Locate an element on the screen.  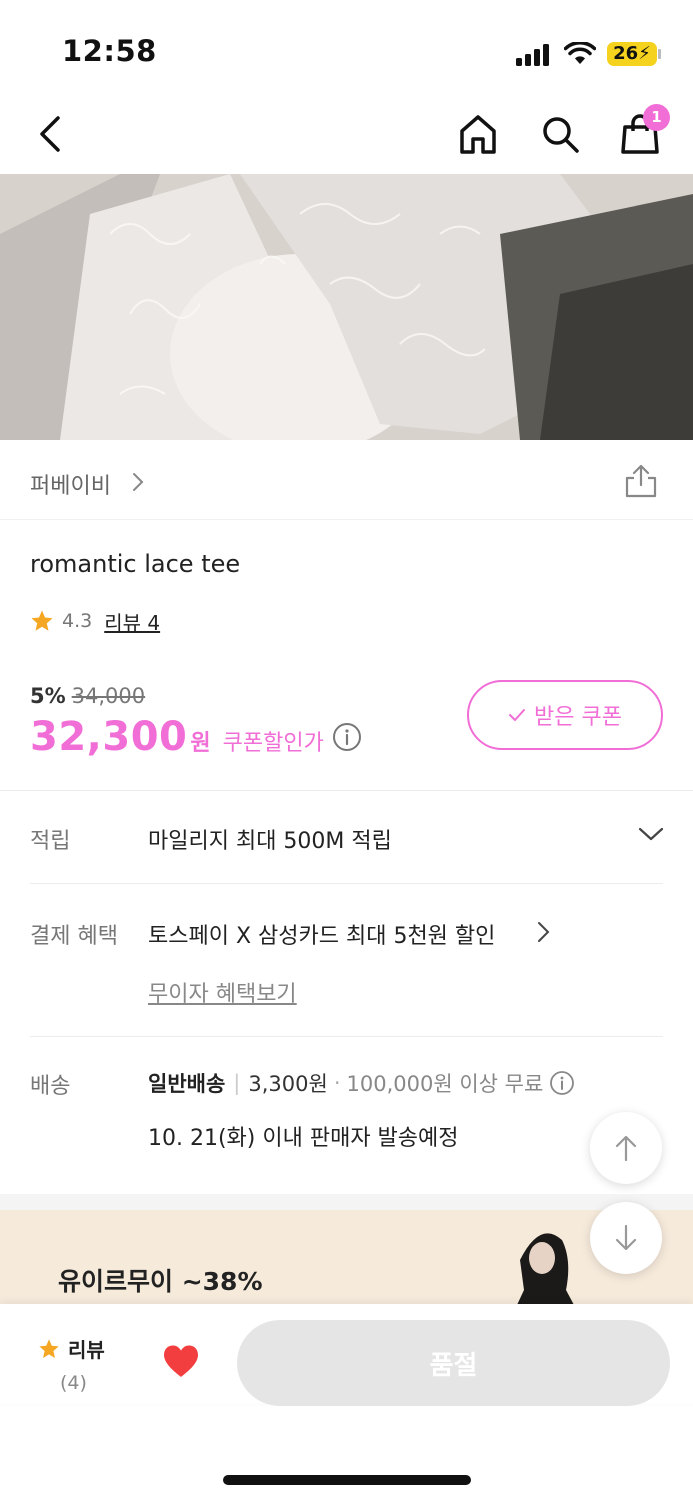
search-icon is located at coordinates (561, 135).